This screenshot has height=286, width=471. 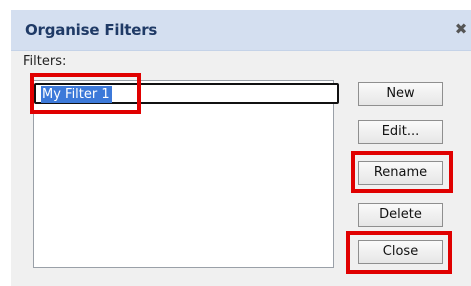 What do you see at coordinates (461, 29) in the screenshot?
I see `close-icon: ✖` at bounding box center [461, 29].